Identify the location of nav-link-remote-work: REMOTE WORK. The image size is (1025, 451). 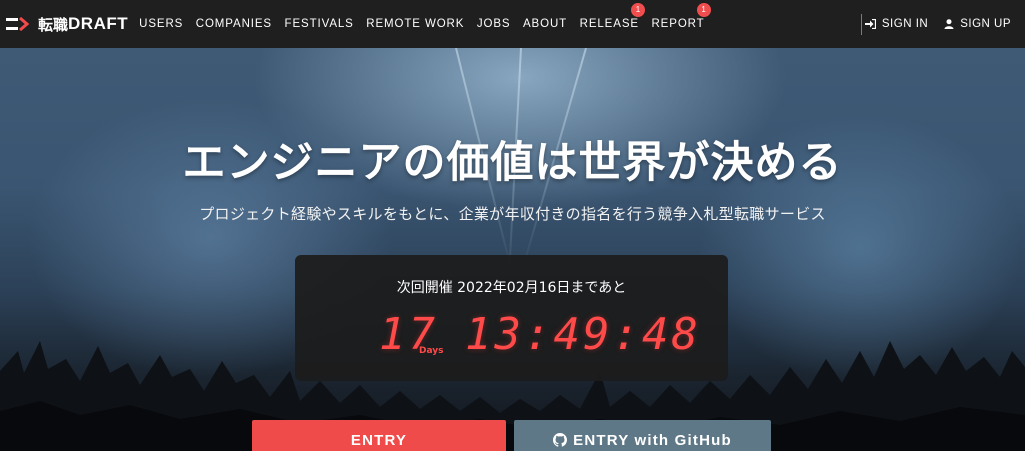
(415, 24).